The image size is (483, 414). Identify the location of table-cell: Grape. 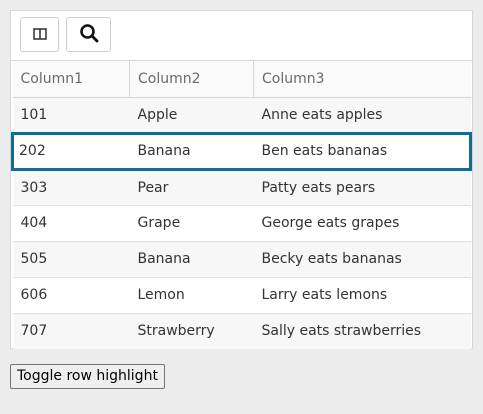
(191, 223).